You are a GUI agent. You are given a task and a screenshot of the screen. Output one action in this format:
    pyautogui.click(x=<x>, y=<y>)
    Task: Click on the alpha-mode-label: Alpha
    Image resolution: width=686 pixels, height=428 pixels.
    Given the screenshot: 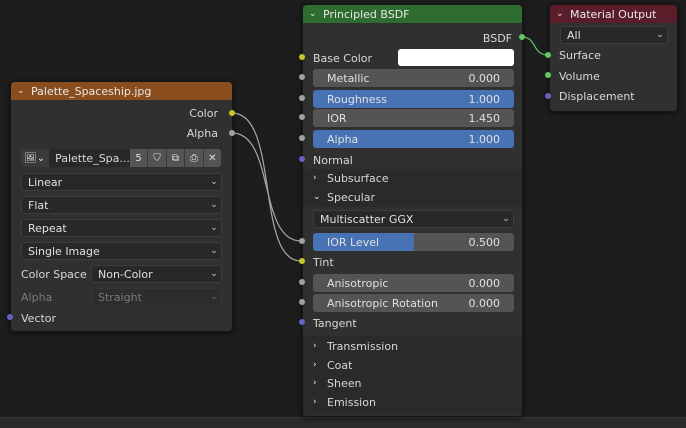 What is the action you would take?
    pyautogui.click(x=37, y=297)
    